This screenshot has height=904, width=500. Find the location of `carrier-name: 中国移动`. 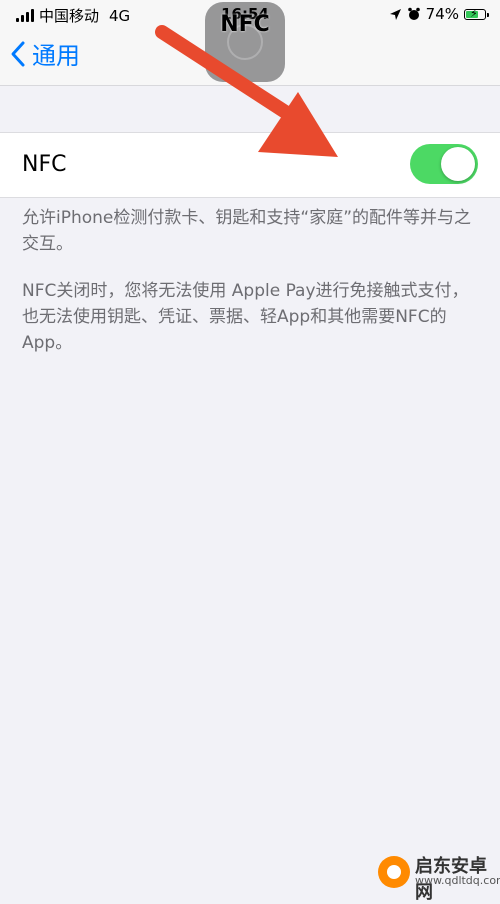

carrier-name: 中国移动 is located at coordinates (69, 16).